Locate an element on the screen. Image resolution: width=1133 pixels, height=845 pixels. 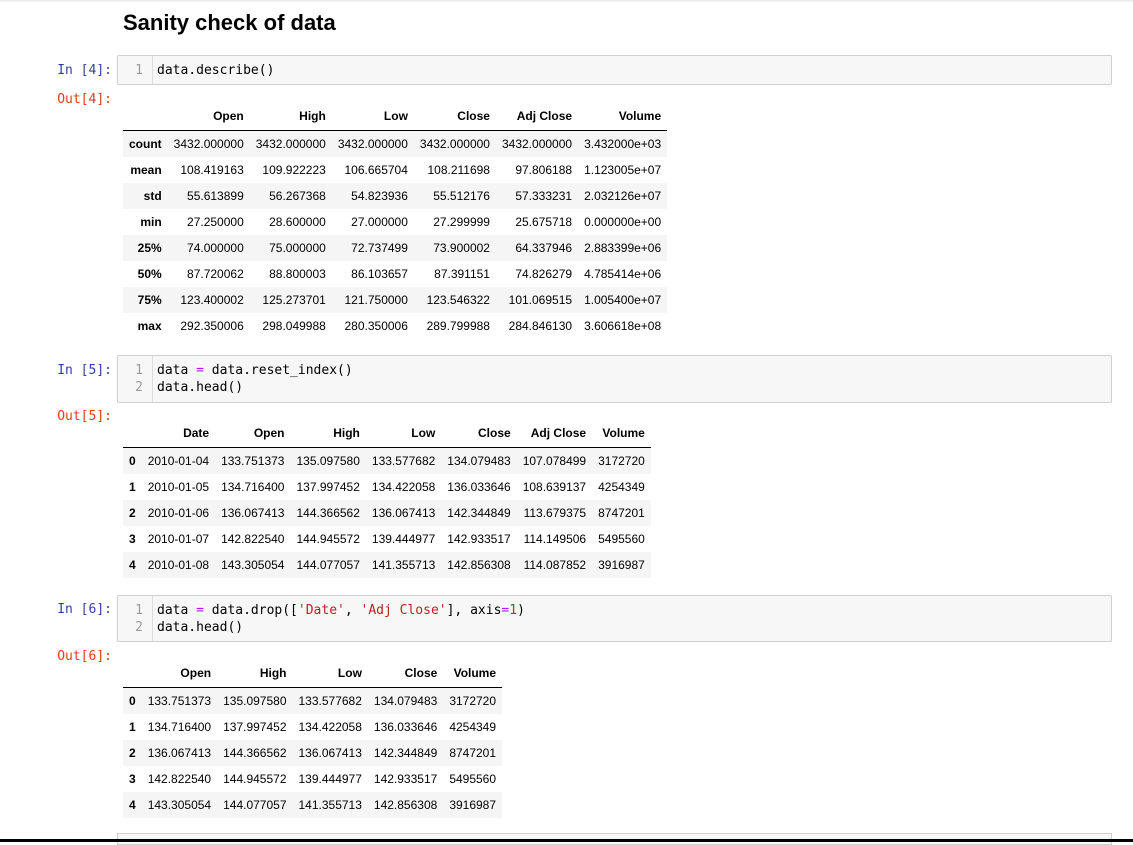
code-text: data = data.reset_index() is located at coordinates (255, 370).